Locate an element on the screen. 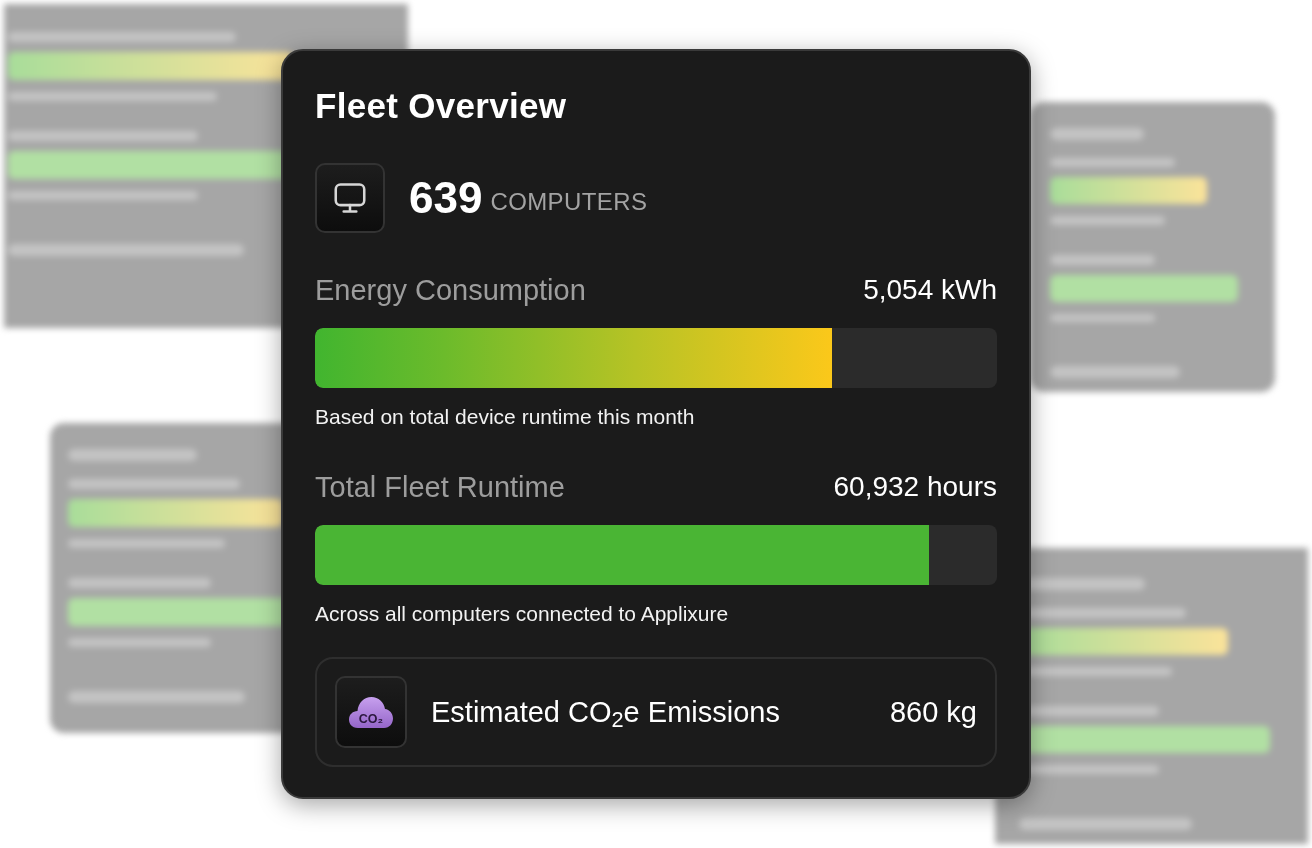 The height and width of the screenshot is (848, 1312). computer-count-unit: COMPUTERS is located at coordinates (569, 202).